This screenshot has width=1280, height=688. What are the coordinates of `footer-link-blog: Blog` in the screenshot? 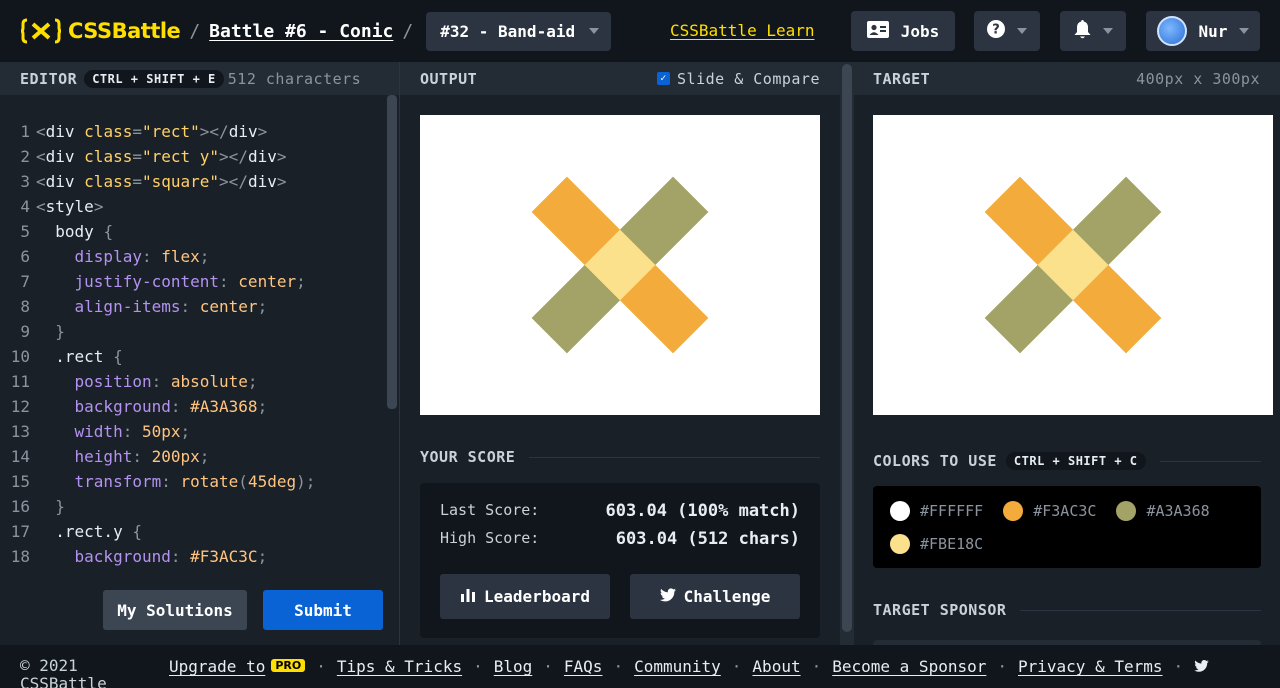 It's located at (513, 666).